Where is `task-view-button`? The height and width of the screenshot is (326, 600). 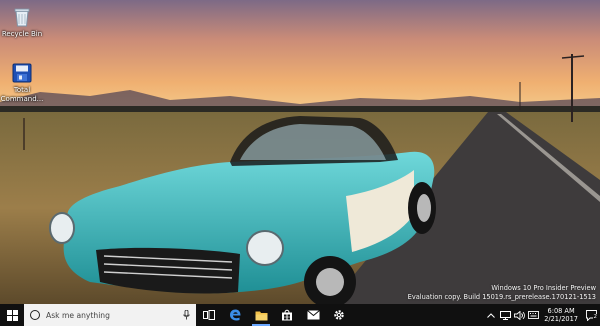
task-view-button is located at coordinates (209, 315).